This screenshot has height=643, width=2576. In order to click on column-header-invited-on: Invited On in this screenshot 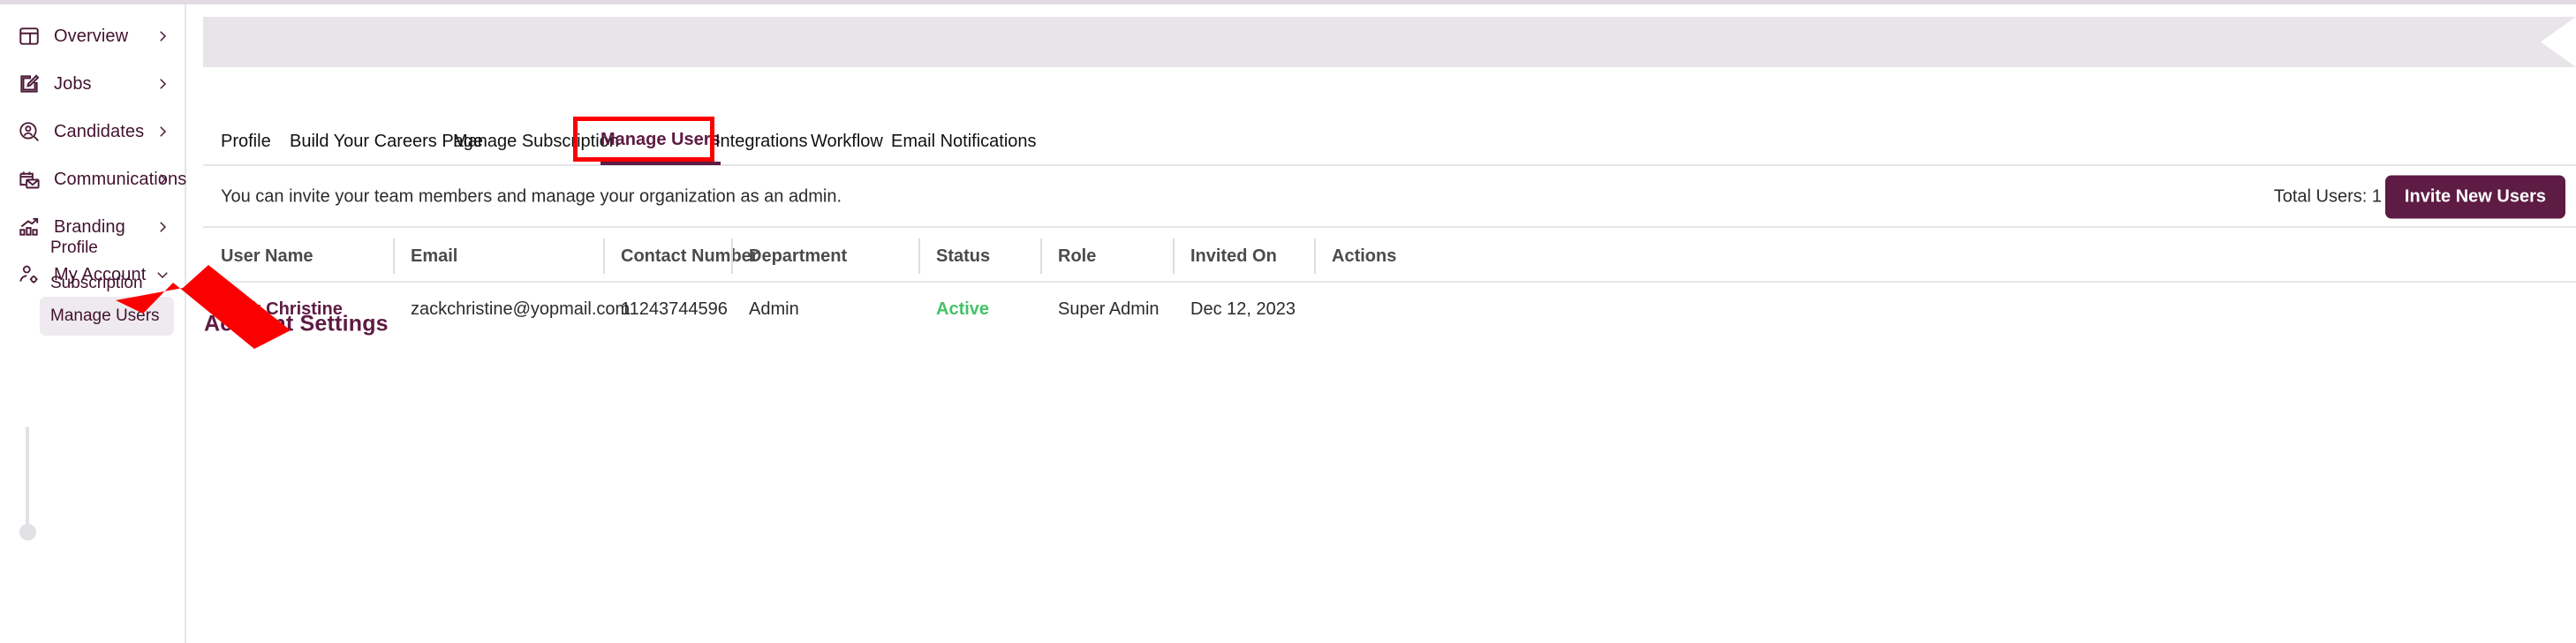, I will do `click(1225, 256)`.